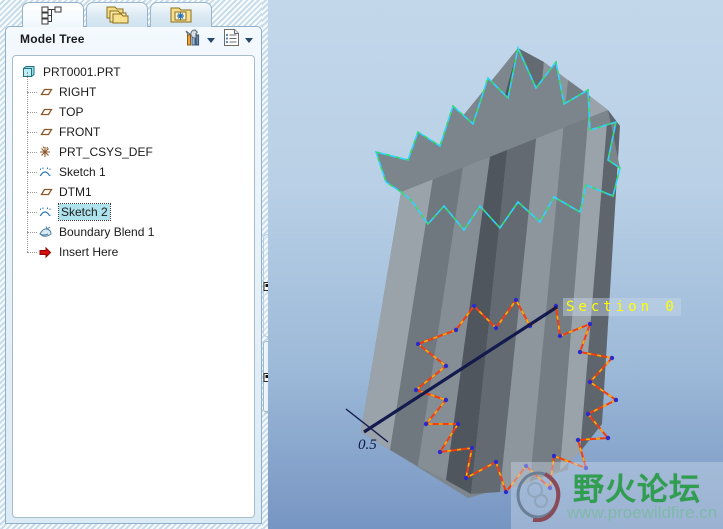 This screenshot has height=529, width=723. What do you see at coordinates (617, 495) in the screenshot?
I see `watermark: 野火论坛 www.proewildfire.cn` at bounding box center [617, 495].